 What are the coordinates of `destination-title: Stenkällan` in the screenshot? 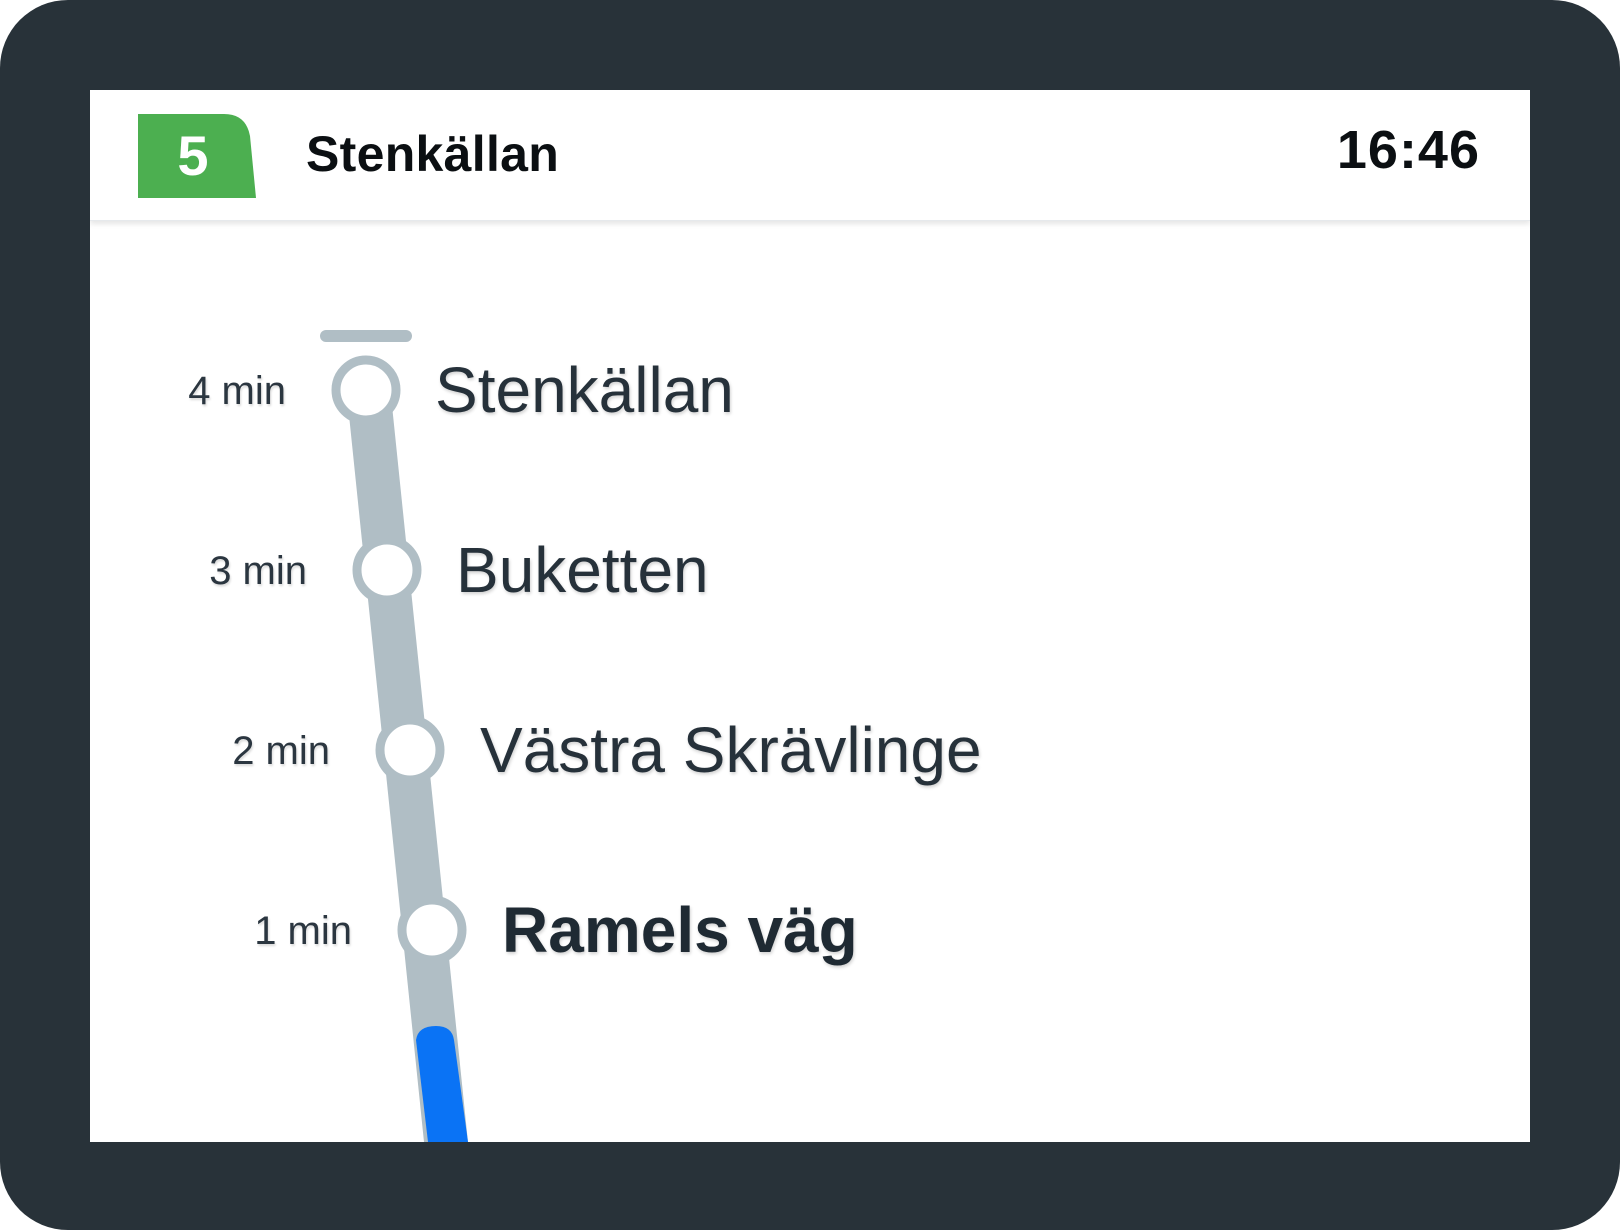 It's located at (433, 154).